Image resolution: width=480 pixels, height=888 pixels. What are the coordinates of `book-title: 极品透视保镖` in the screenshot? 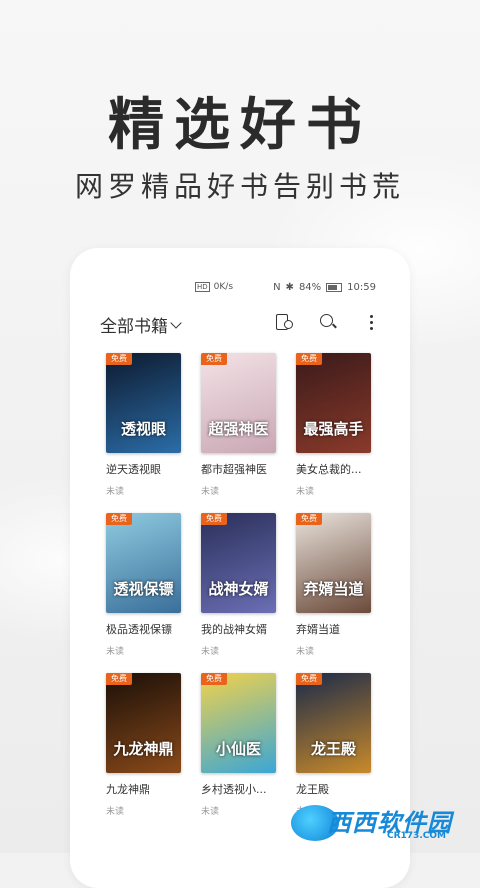 It's located at (139, 629).